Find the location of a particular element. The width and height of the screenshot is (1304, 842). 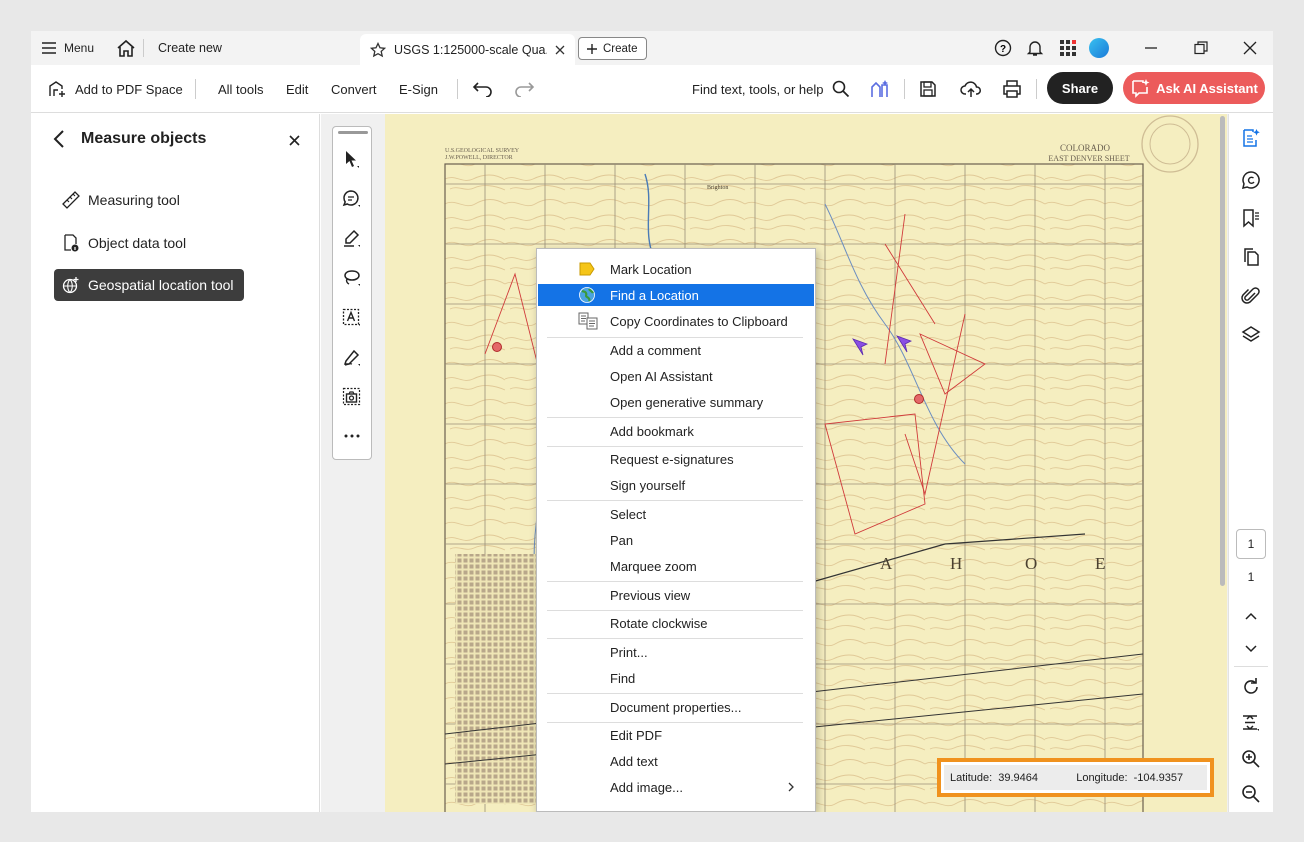

close-tab-icon is located at coordinates (560, 50).